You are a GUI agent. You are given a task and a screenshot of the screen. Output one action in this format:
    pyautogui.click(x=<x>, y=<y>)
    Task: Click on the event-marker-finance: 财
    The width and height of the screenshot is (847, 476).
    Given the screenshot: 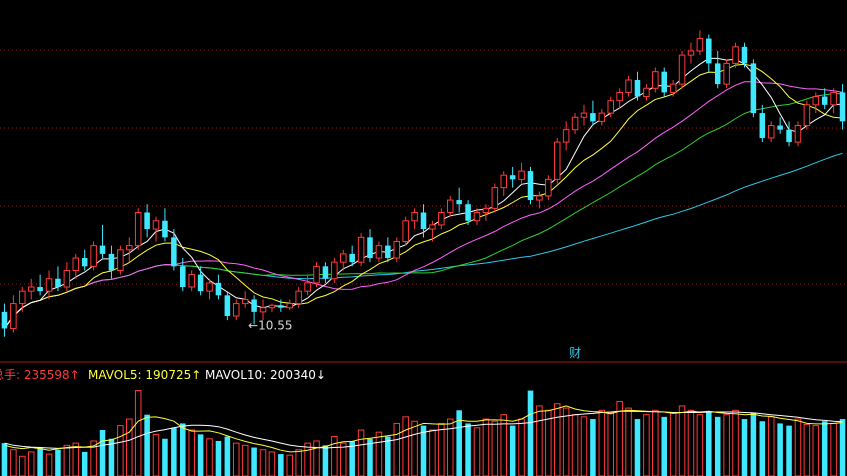 What is the action you would take?
    pyautogui.click(x=575, y=353)
    